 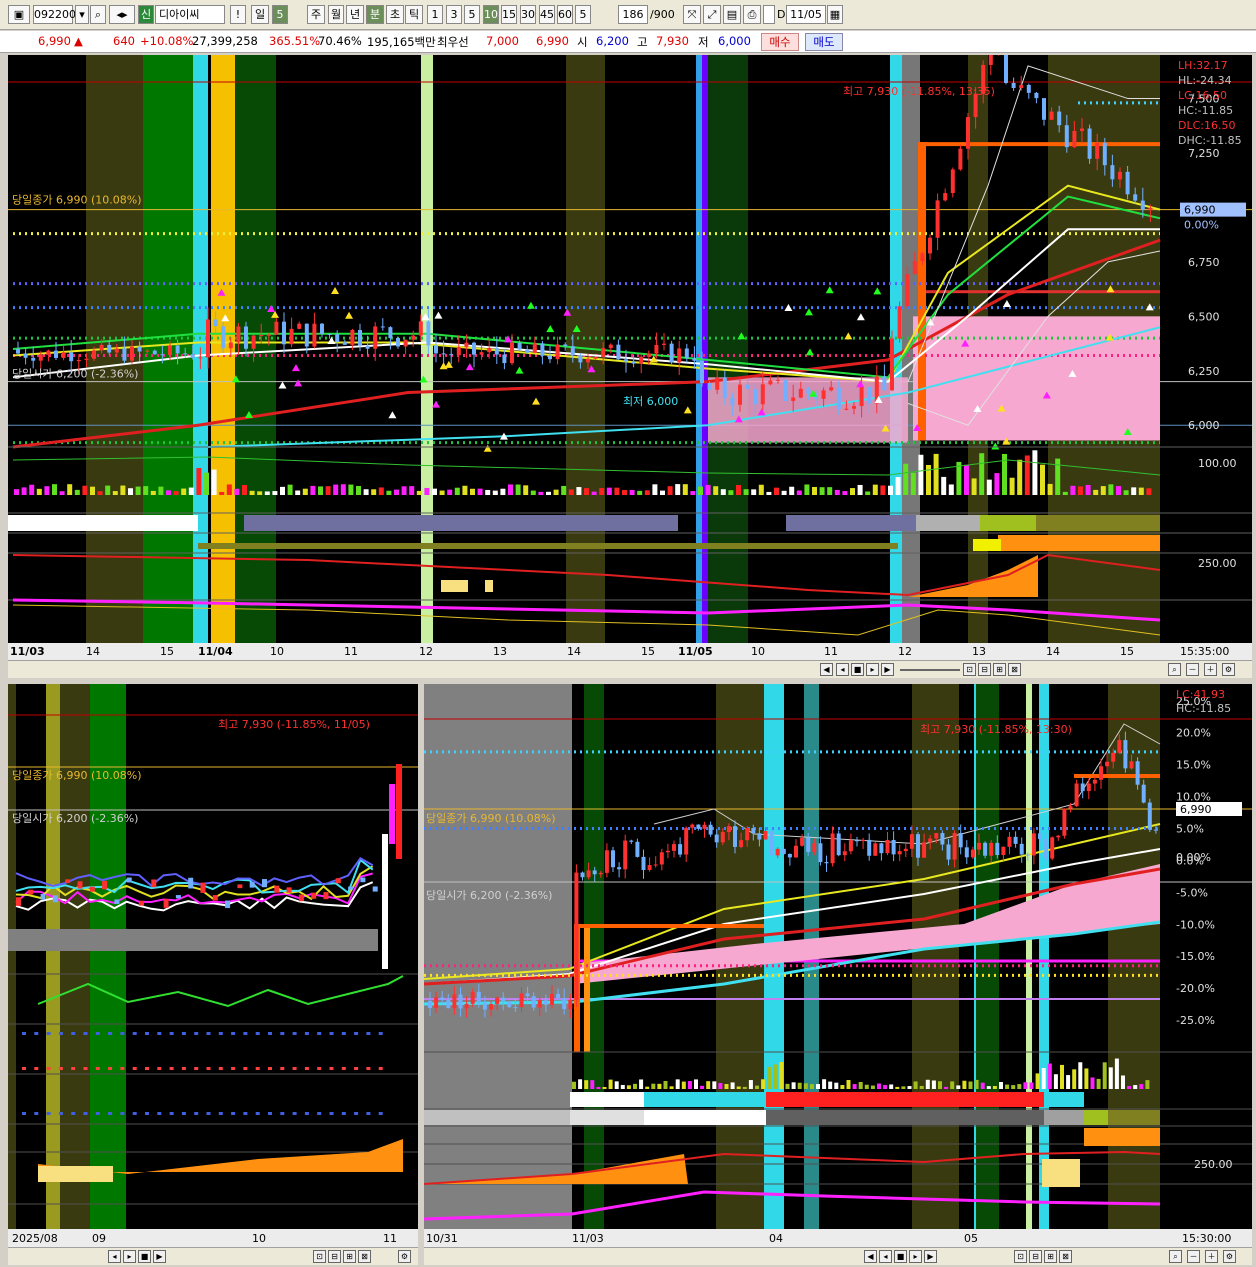 I want to click on period-button: 3, so click(x=454, y=14).